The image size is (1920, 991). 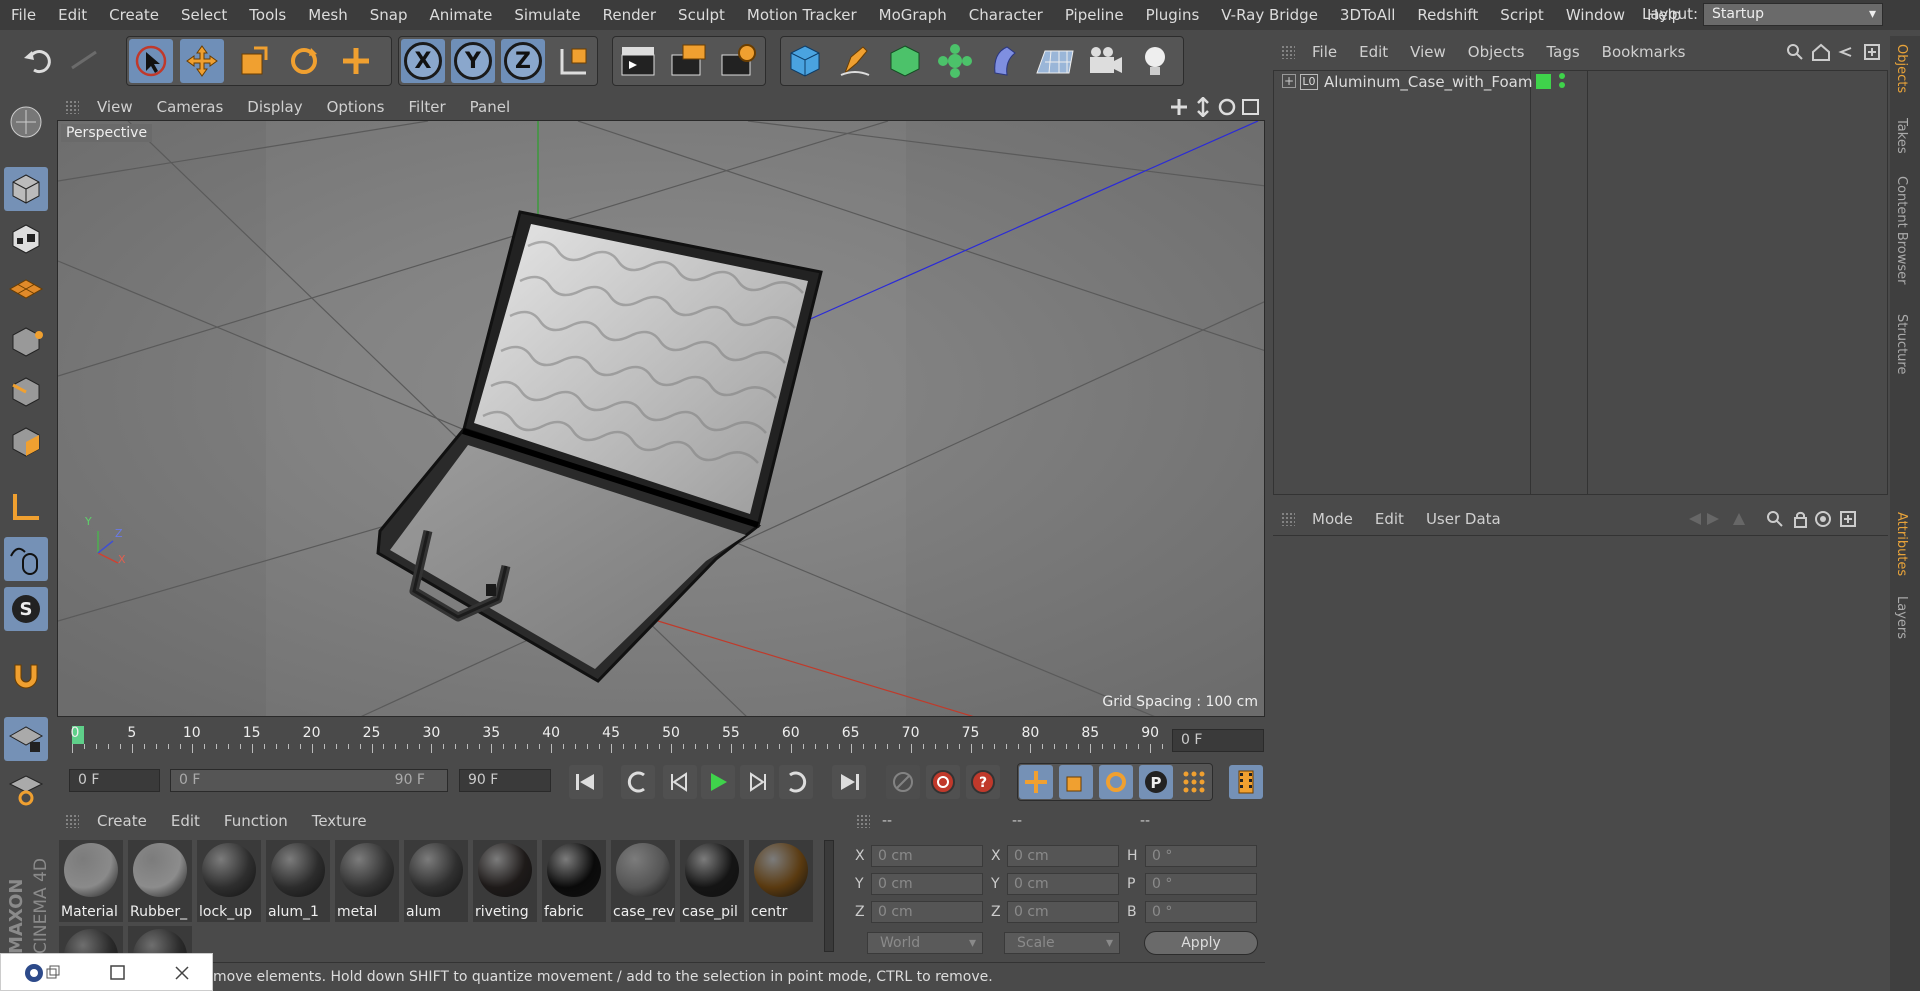 What do you see at coordinates (1901, 136) in the screenshot?
I see `tab-takes: Takes` at bounding box center [1901, 136].